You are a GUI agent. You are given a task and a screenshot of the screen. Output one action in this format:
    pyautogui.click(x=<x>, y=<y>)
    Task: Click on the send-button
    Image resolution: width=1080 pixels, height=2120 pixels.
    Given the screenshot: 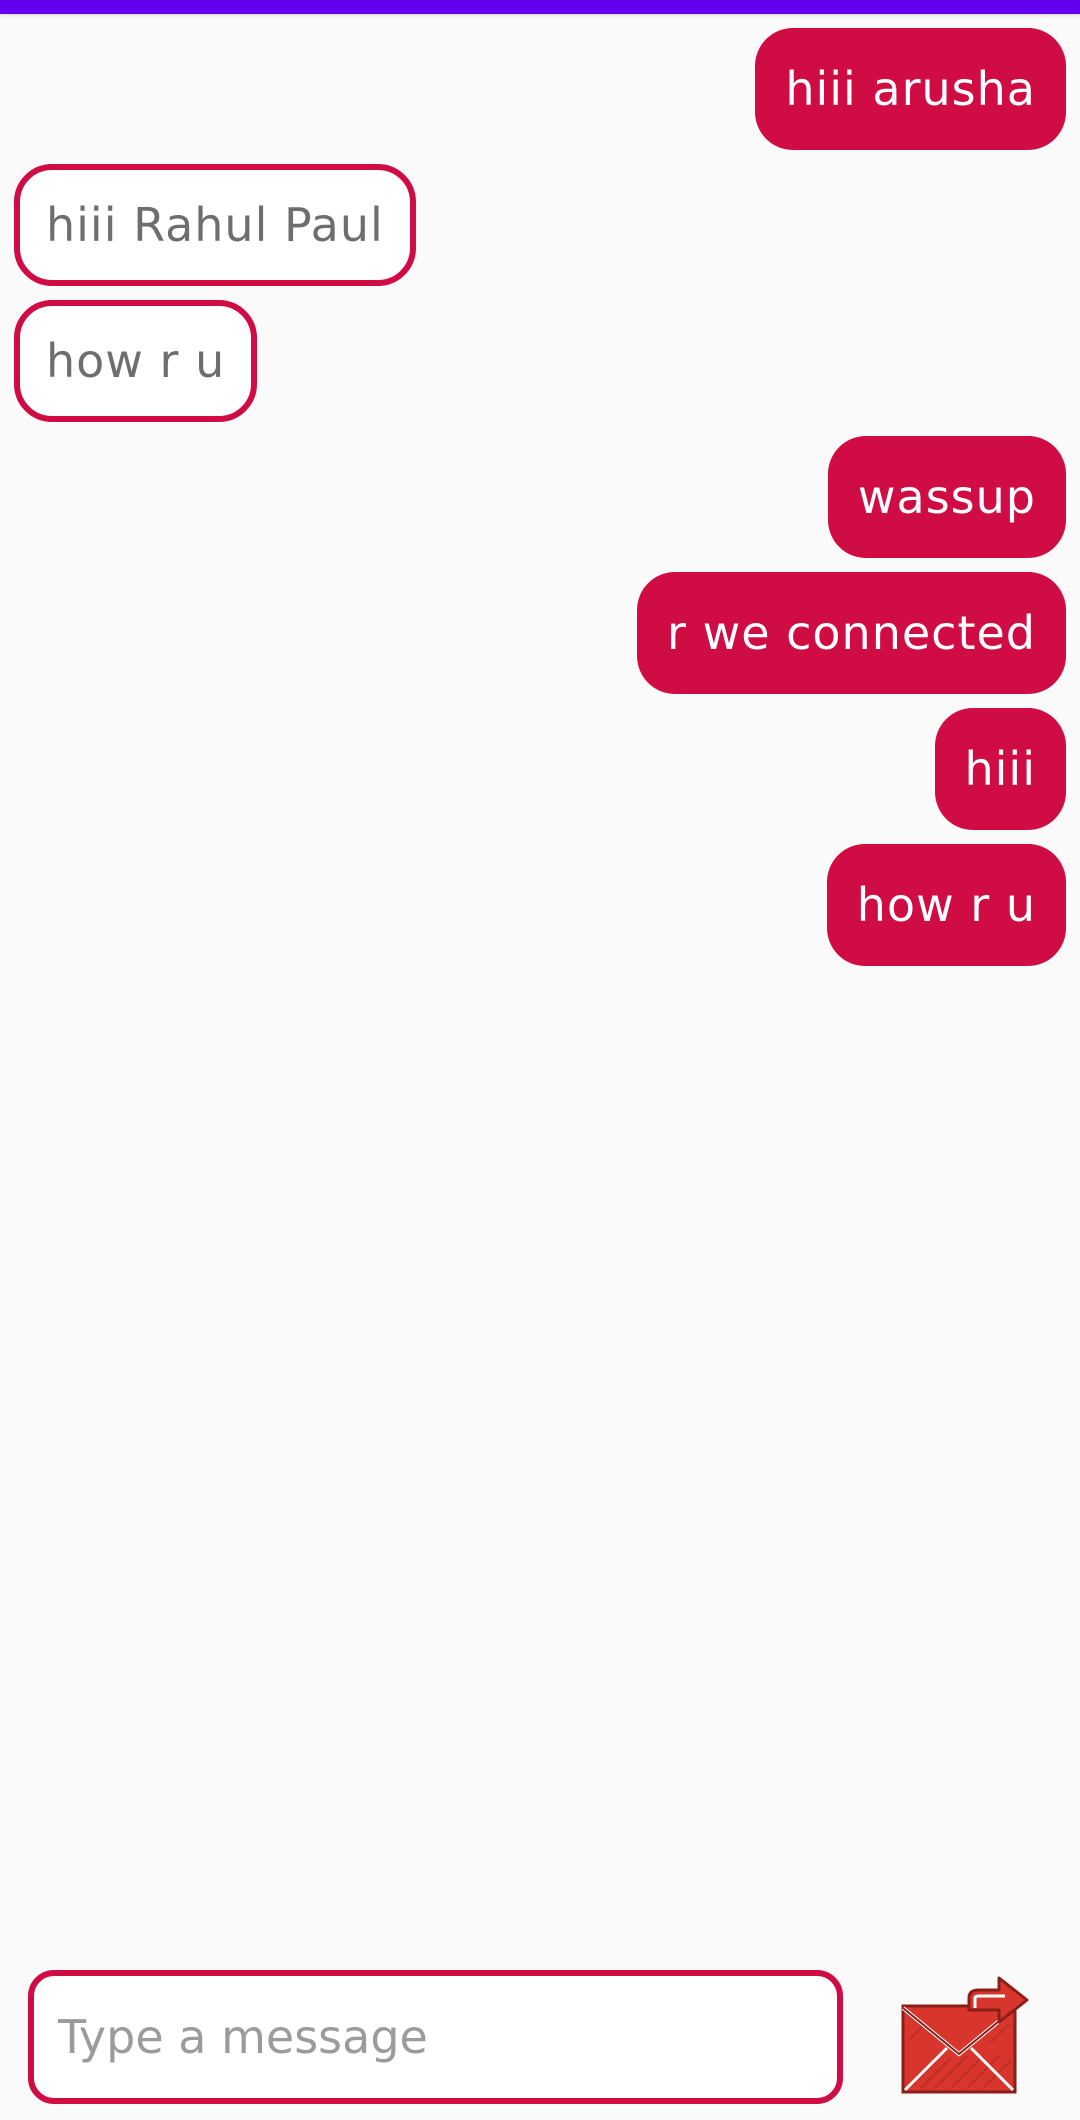 What is the action you would take?
    pyautogui.click(x=965, y=2037)
    